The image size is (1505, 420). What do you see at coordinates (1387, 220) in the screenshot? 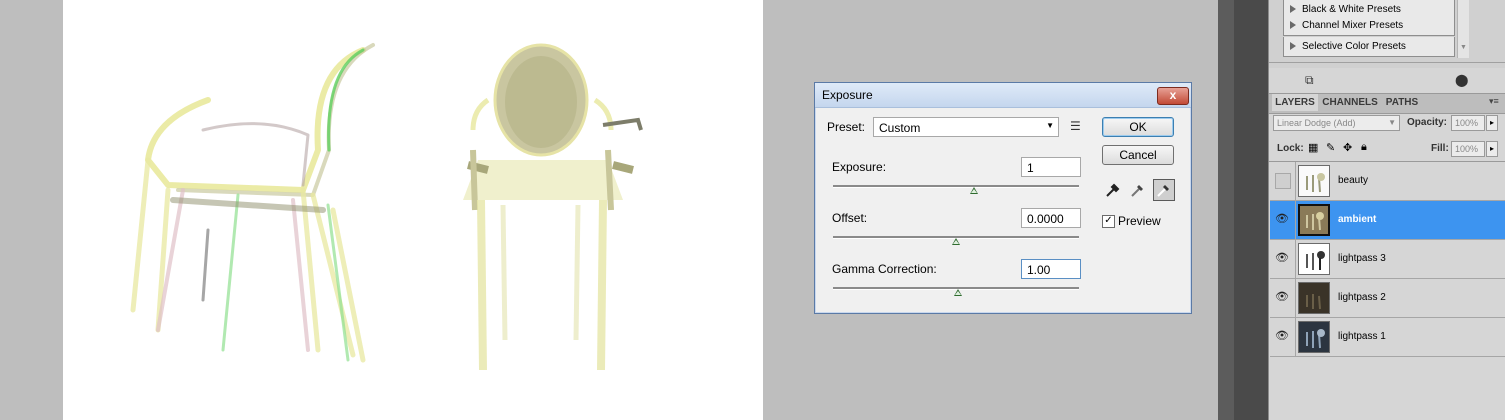
I see `layer-row-ambient: 👁︎ ambient` at bounding box center [1387, 220].